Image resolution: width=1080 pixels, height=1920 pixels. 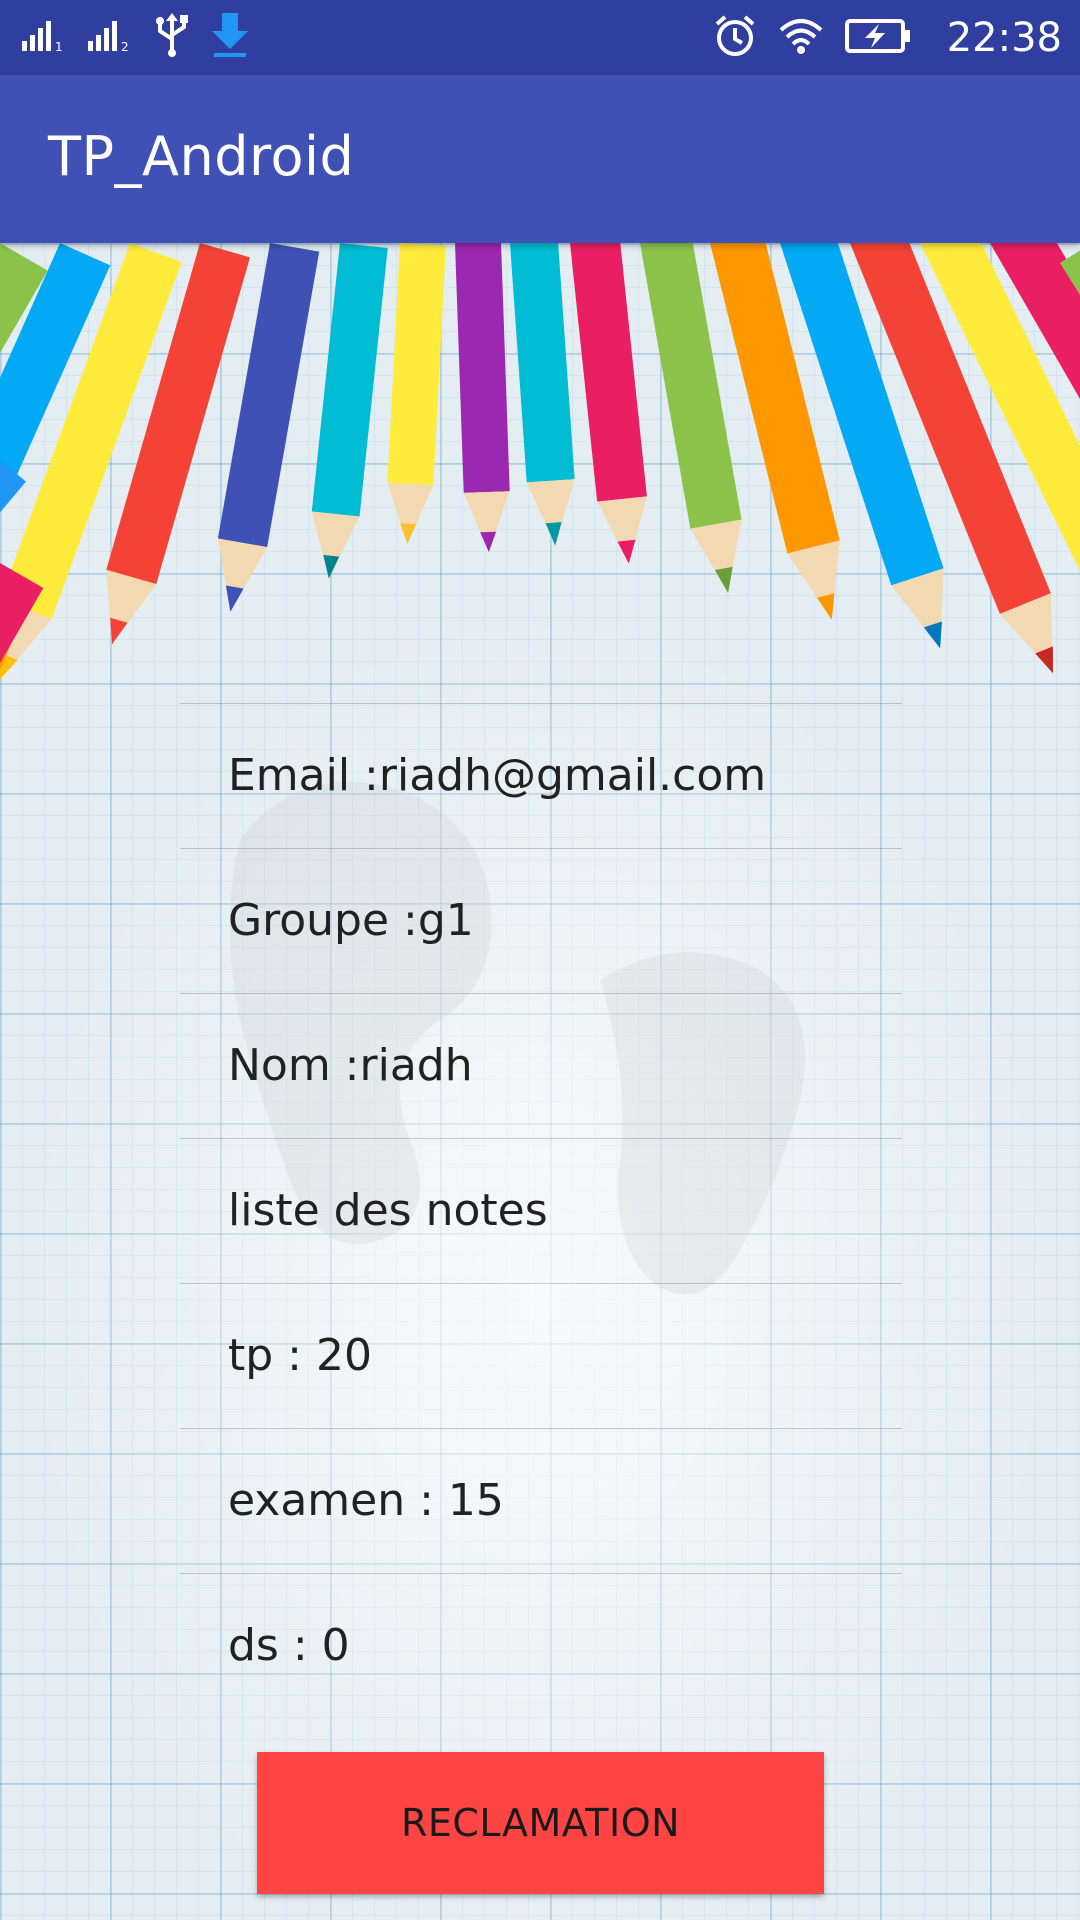 What do you see at coordinates (541, 1645) in the screenshot?
I see `list-item: ds : 0` at bounding box center [541, 1645].